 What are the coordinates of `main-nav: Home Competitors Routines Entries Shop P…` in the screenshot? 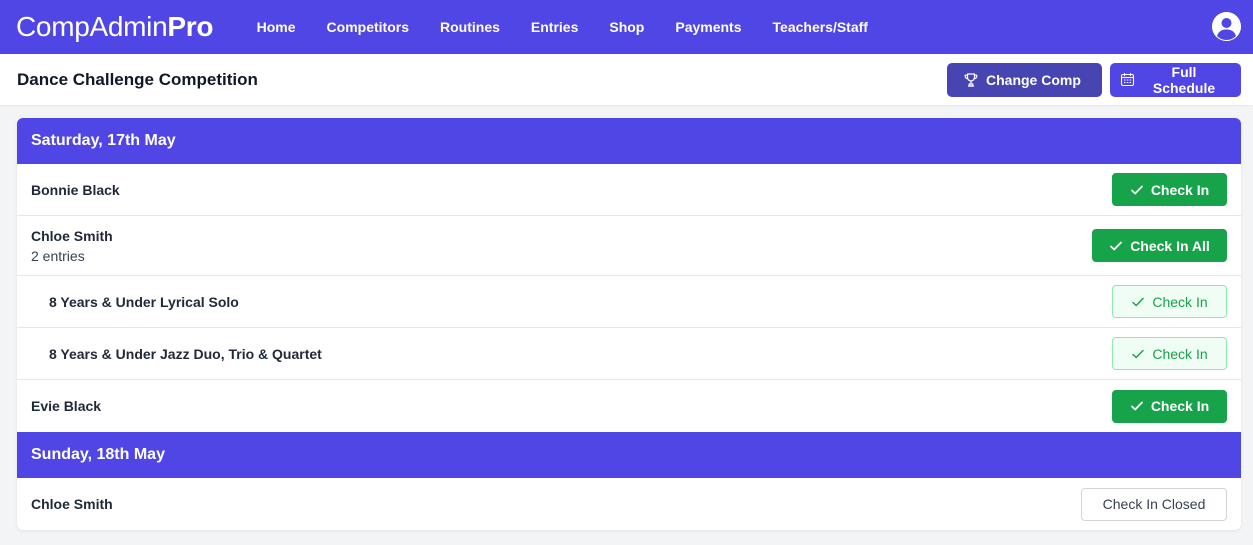 It's located at (562, 27).